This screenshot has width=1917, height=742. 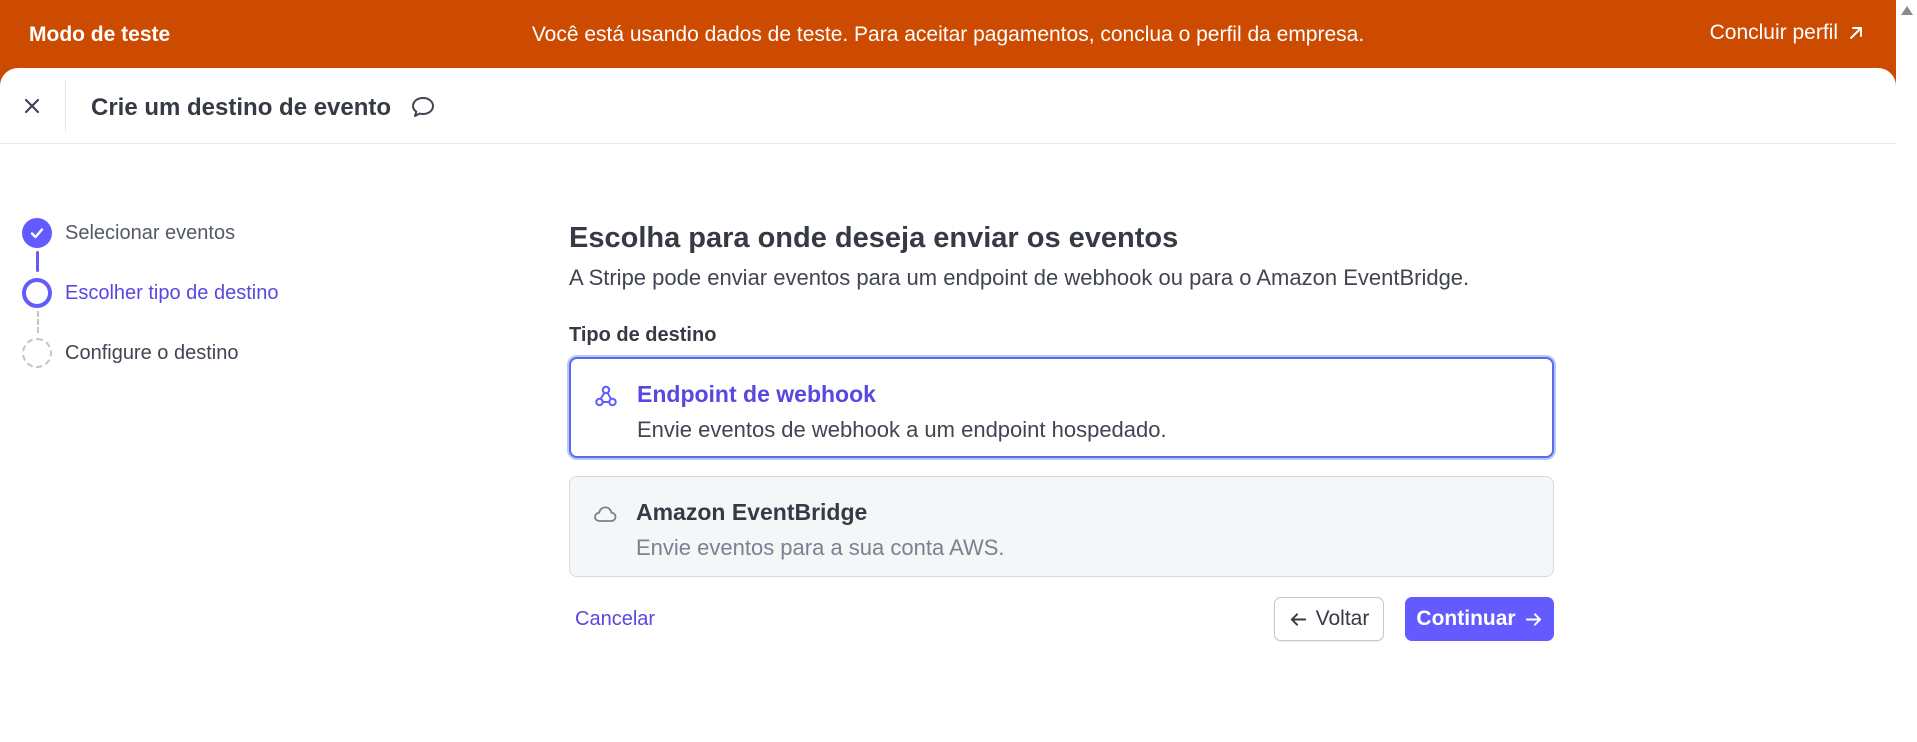 What do you see at coordinates (1907, 10) in the screenshot?
I see `scroll-up-arrow-icon` at bounding box center [1907, 10].